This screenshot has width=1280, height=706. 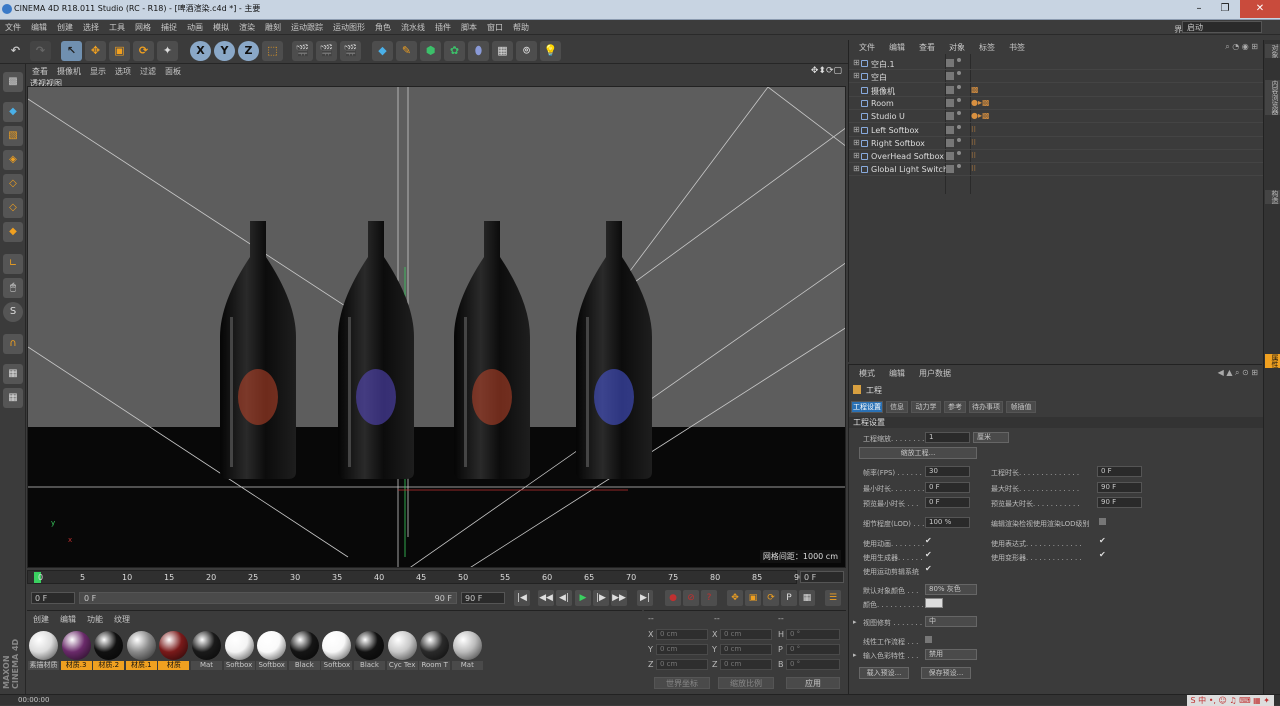 What do you see at coordinates (1230, 700) in the screenshot?
I see `ime-tray-icons: S 中 •, ☺ ♫ ⌨ ▦ ✦` at bounding box center [1230, 700].